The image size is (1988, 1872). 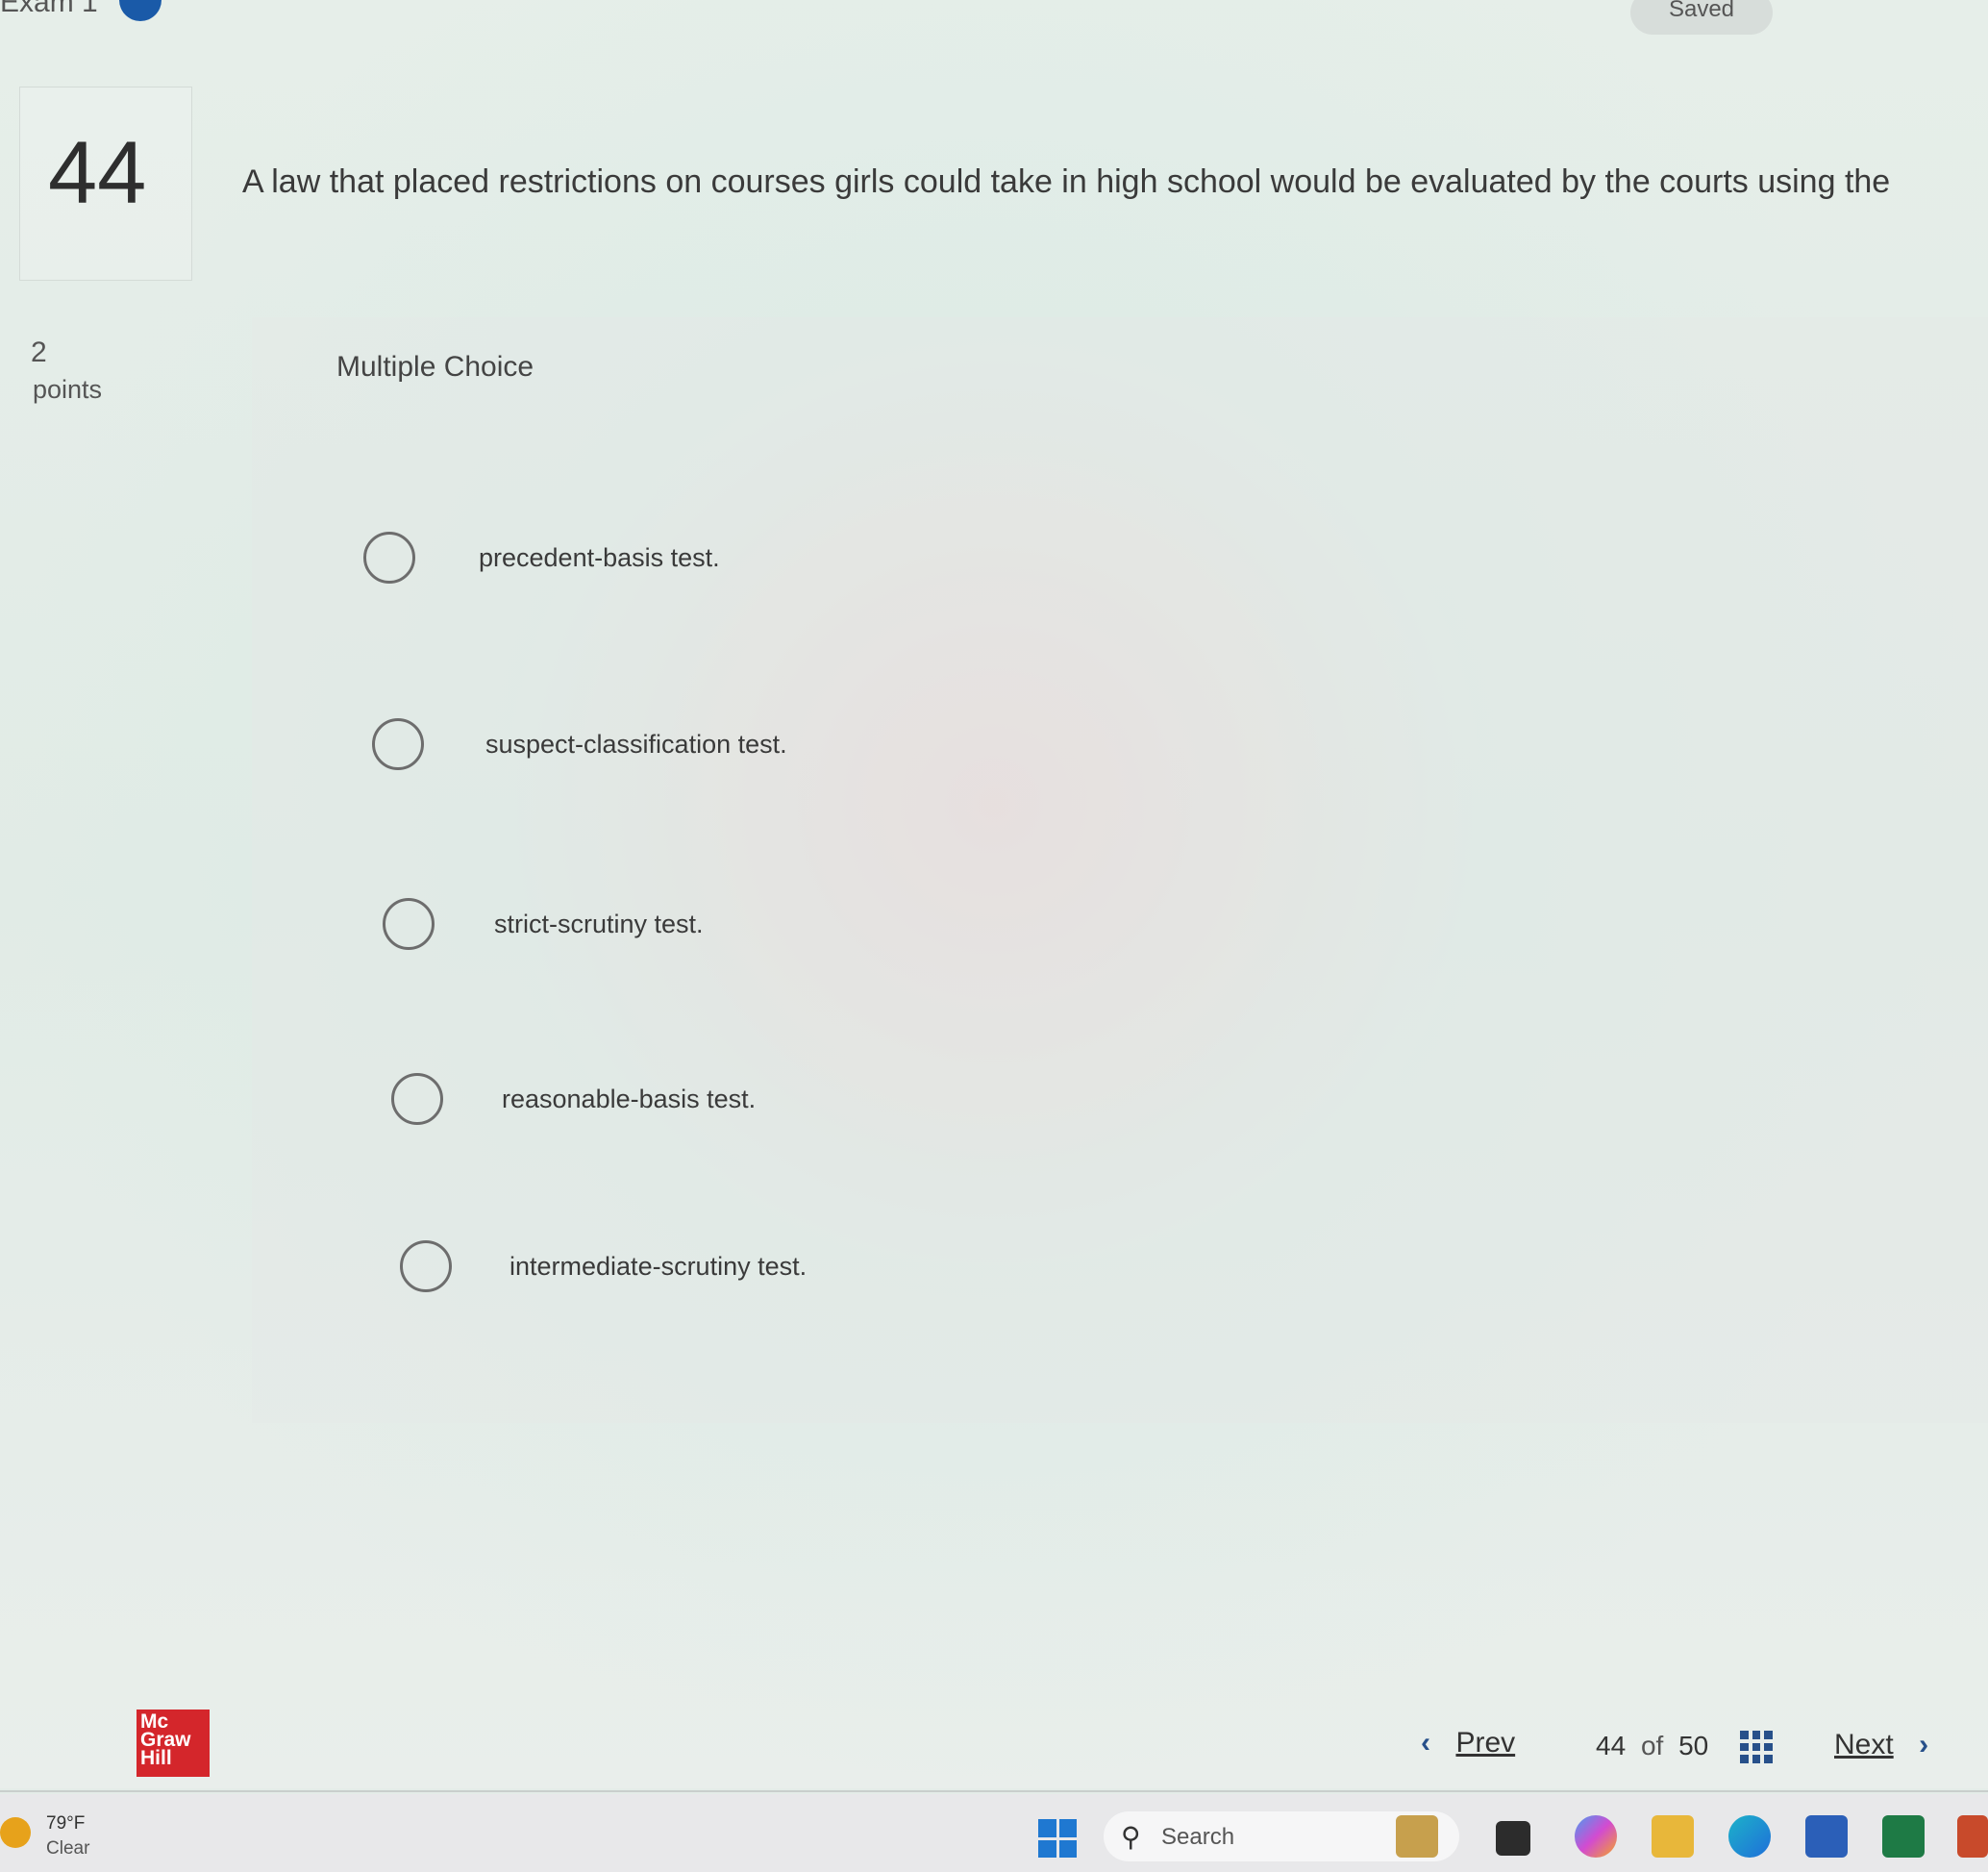 I want to click on weather-temperature: 79°F, so click(x=65, y=1824).